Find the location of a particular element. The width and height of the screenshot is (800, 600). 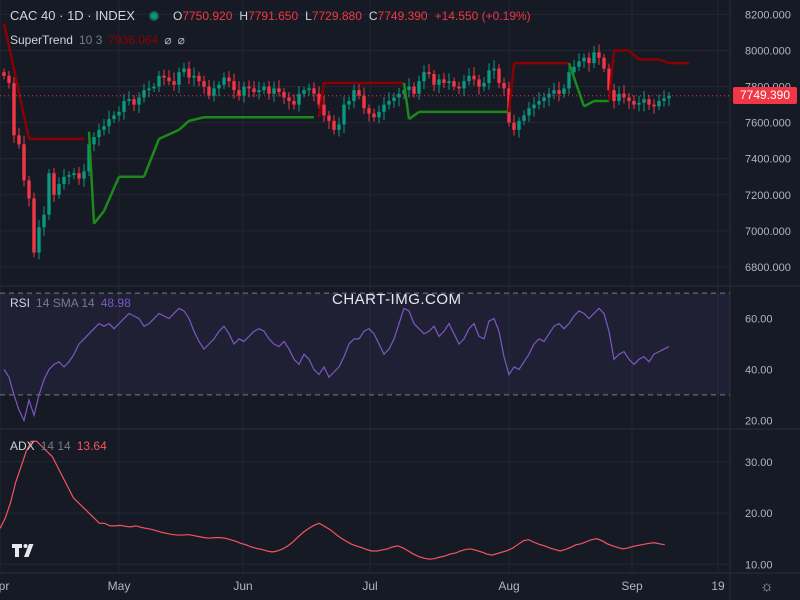

price-tick-label: 7600.000 is located at coordinates (768, 124).